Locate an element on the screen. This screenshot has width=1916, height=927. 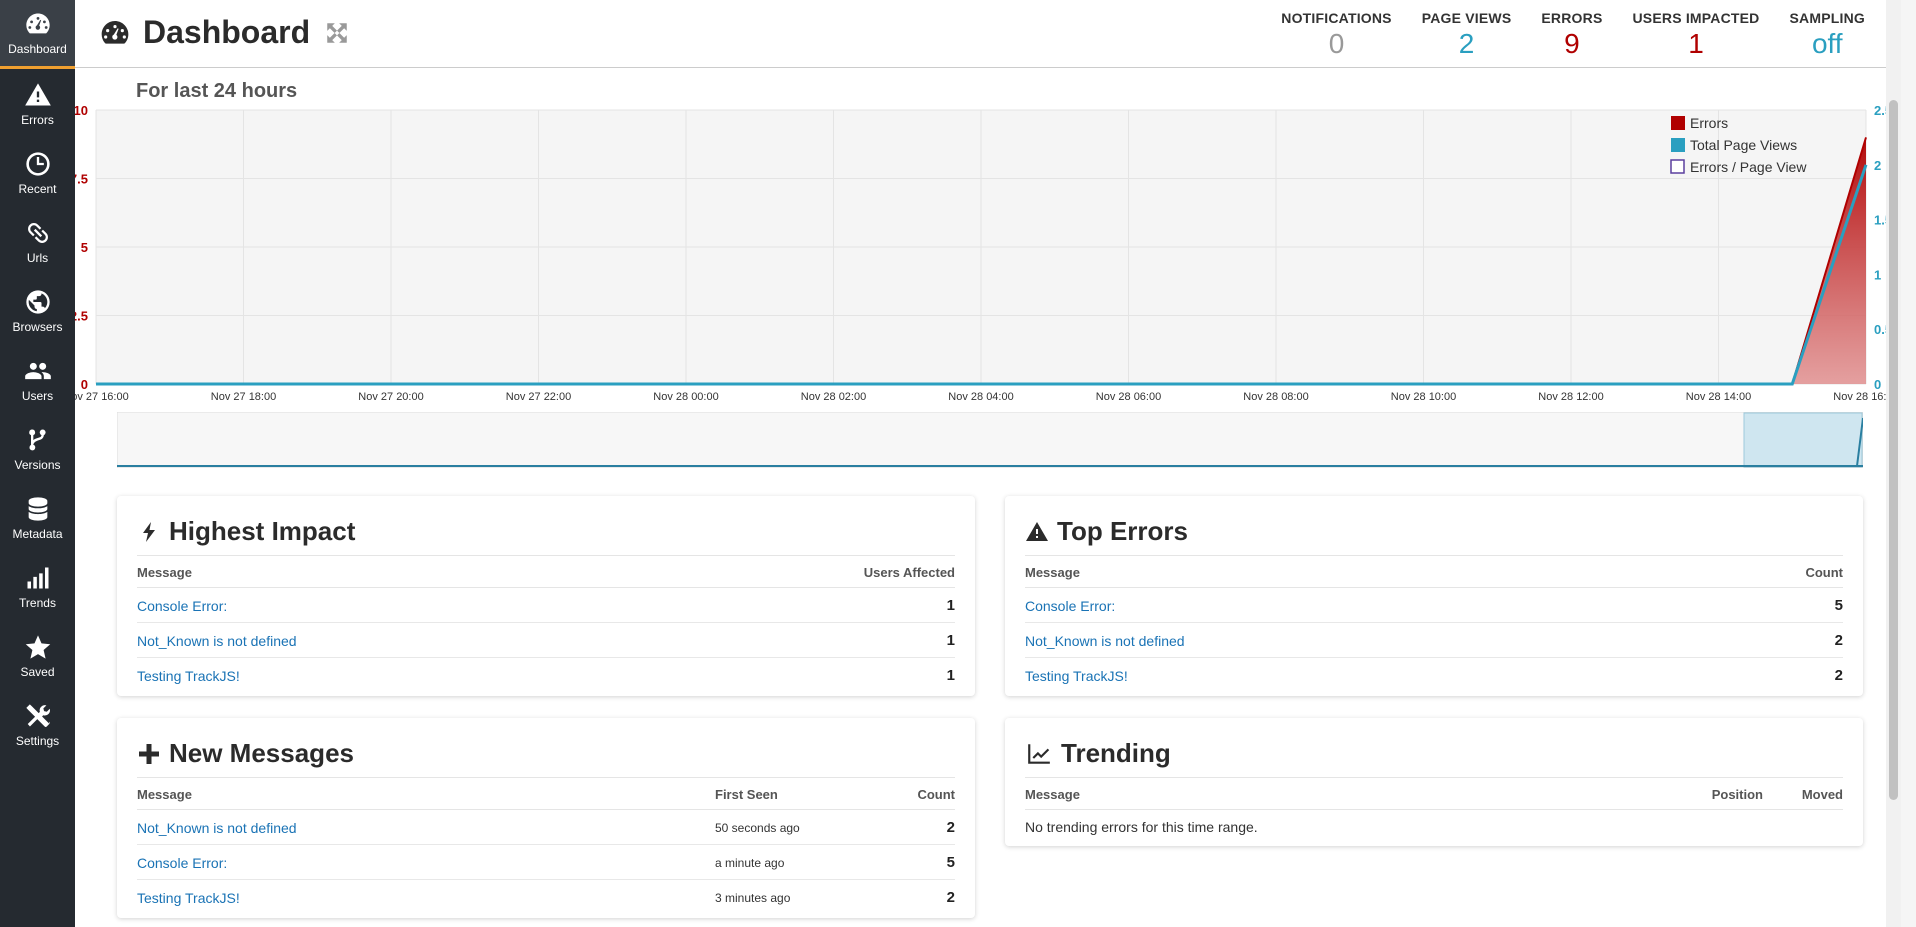
column-header: Position is located at coordinates (1713, 794).